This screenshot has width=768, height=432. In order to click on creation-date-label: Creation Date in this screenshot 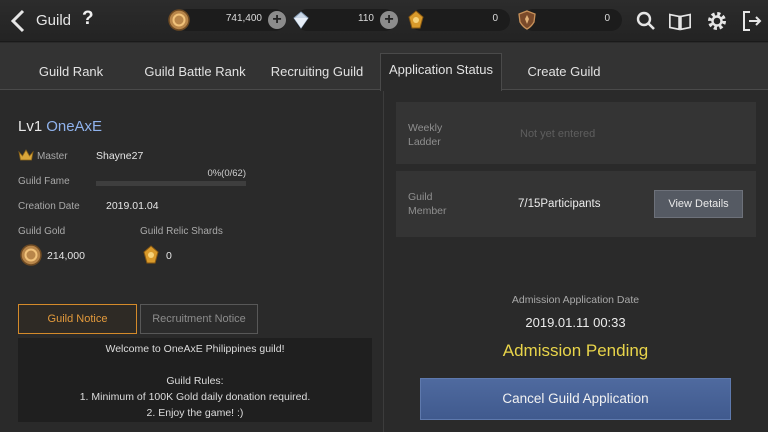, I will do `click(49, 206)`.